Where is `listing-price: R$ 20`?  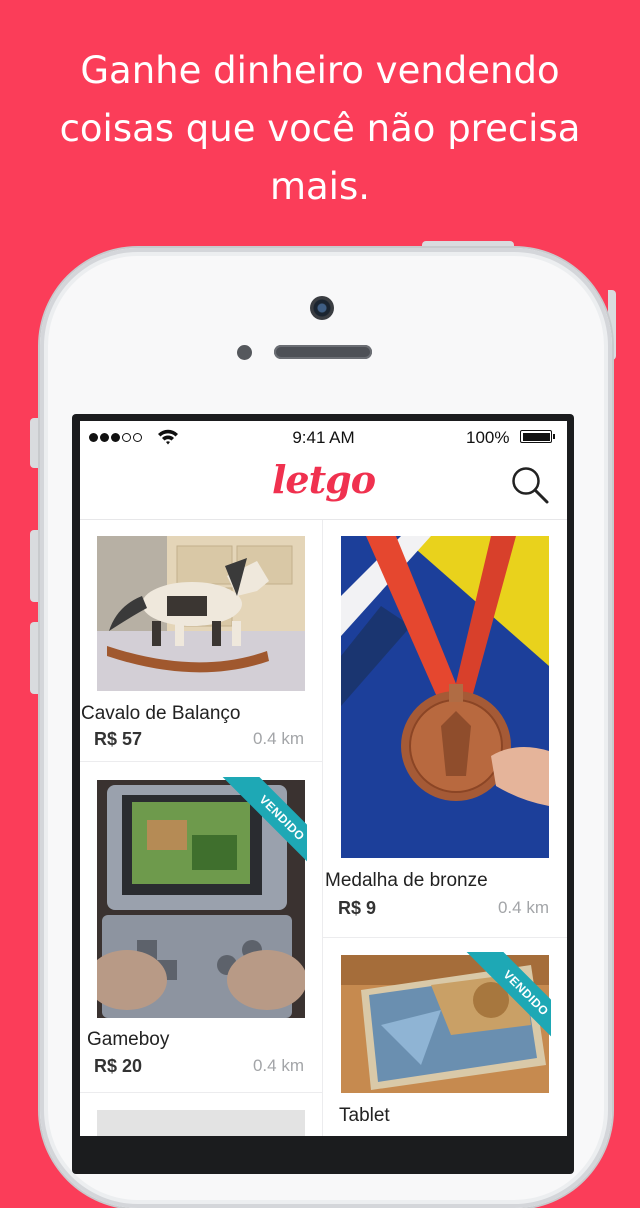
listing-price: R$ 20 is located at coordinates (118, 1066).